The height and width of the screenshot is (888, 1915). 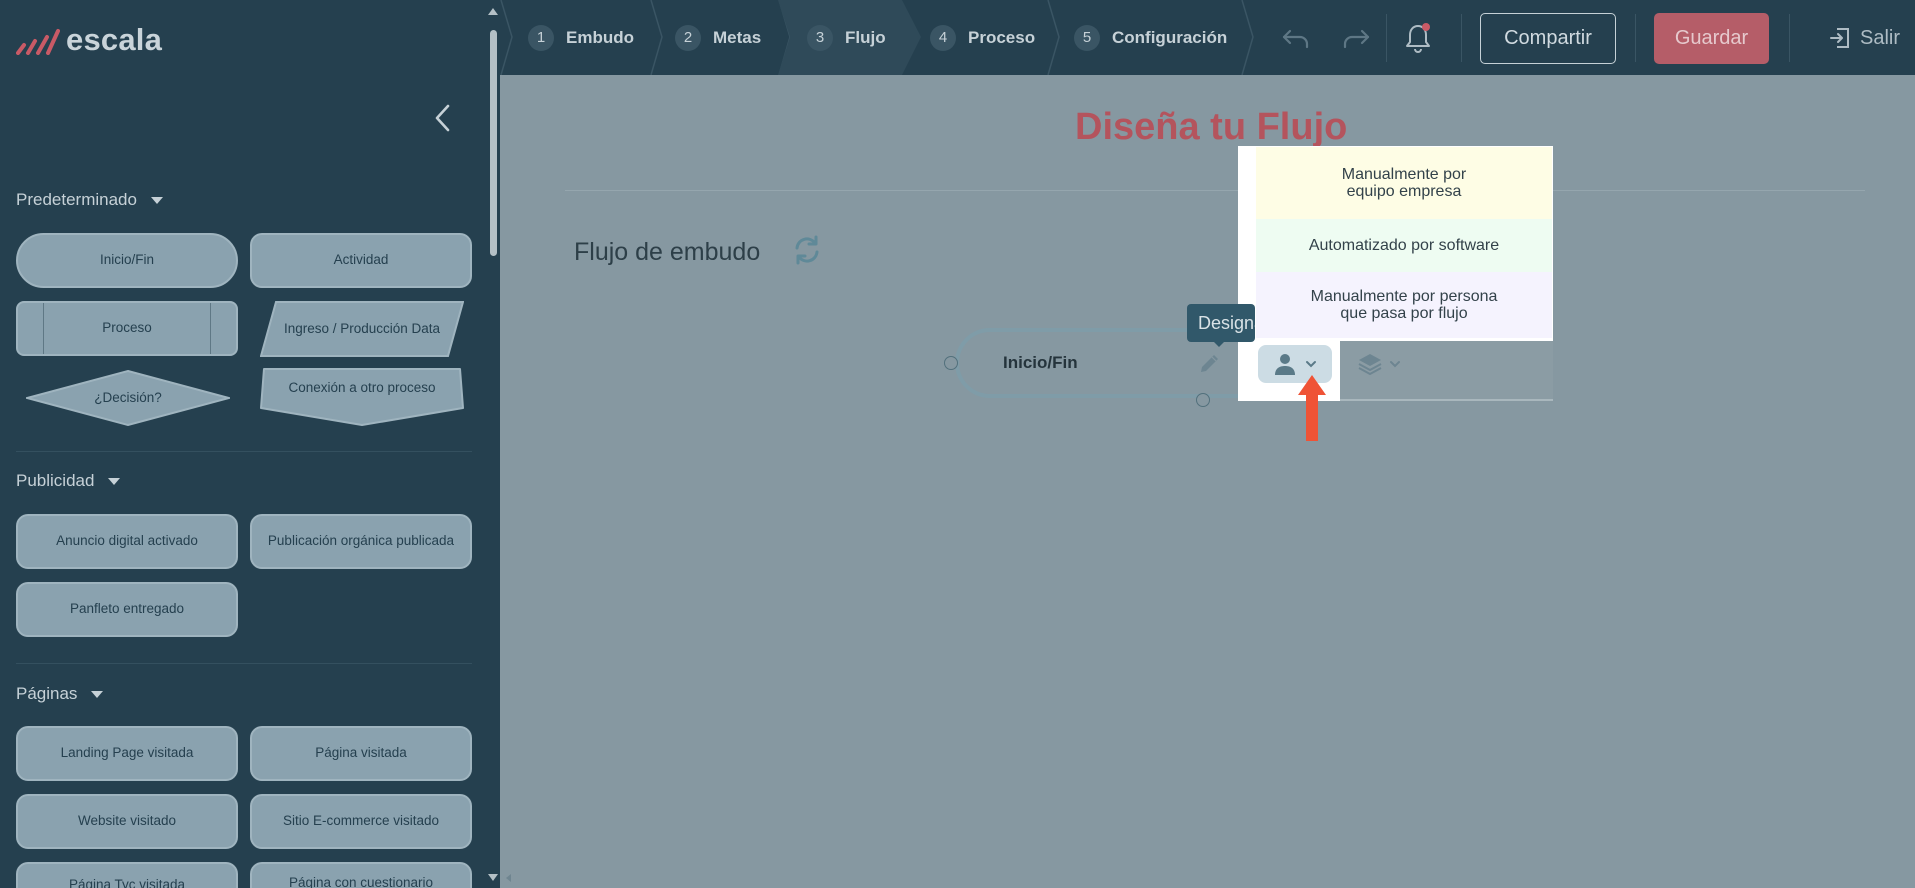 What do you see at coordinates (60, 694) in the screenshot?
I see `section-paginas: Páginas` at bounding box center [60, 694].